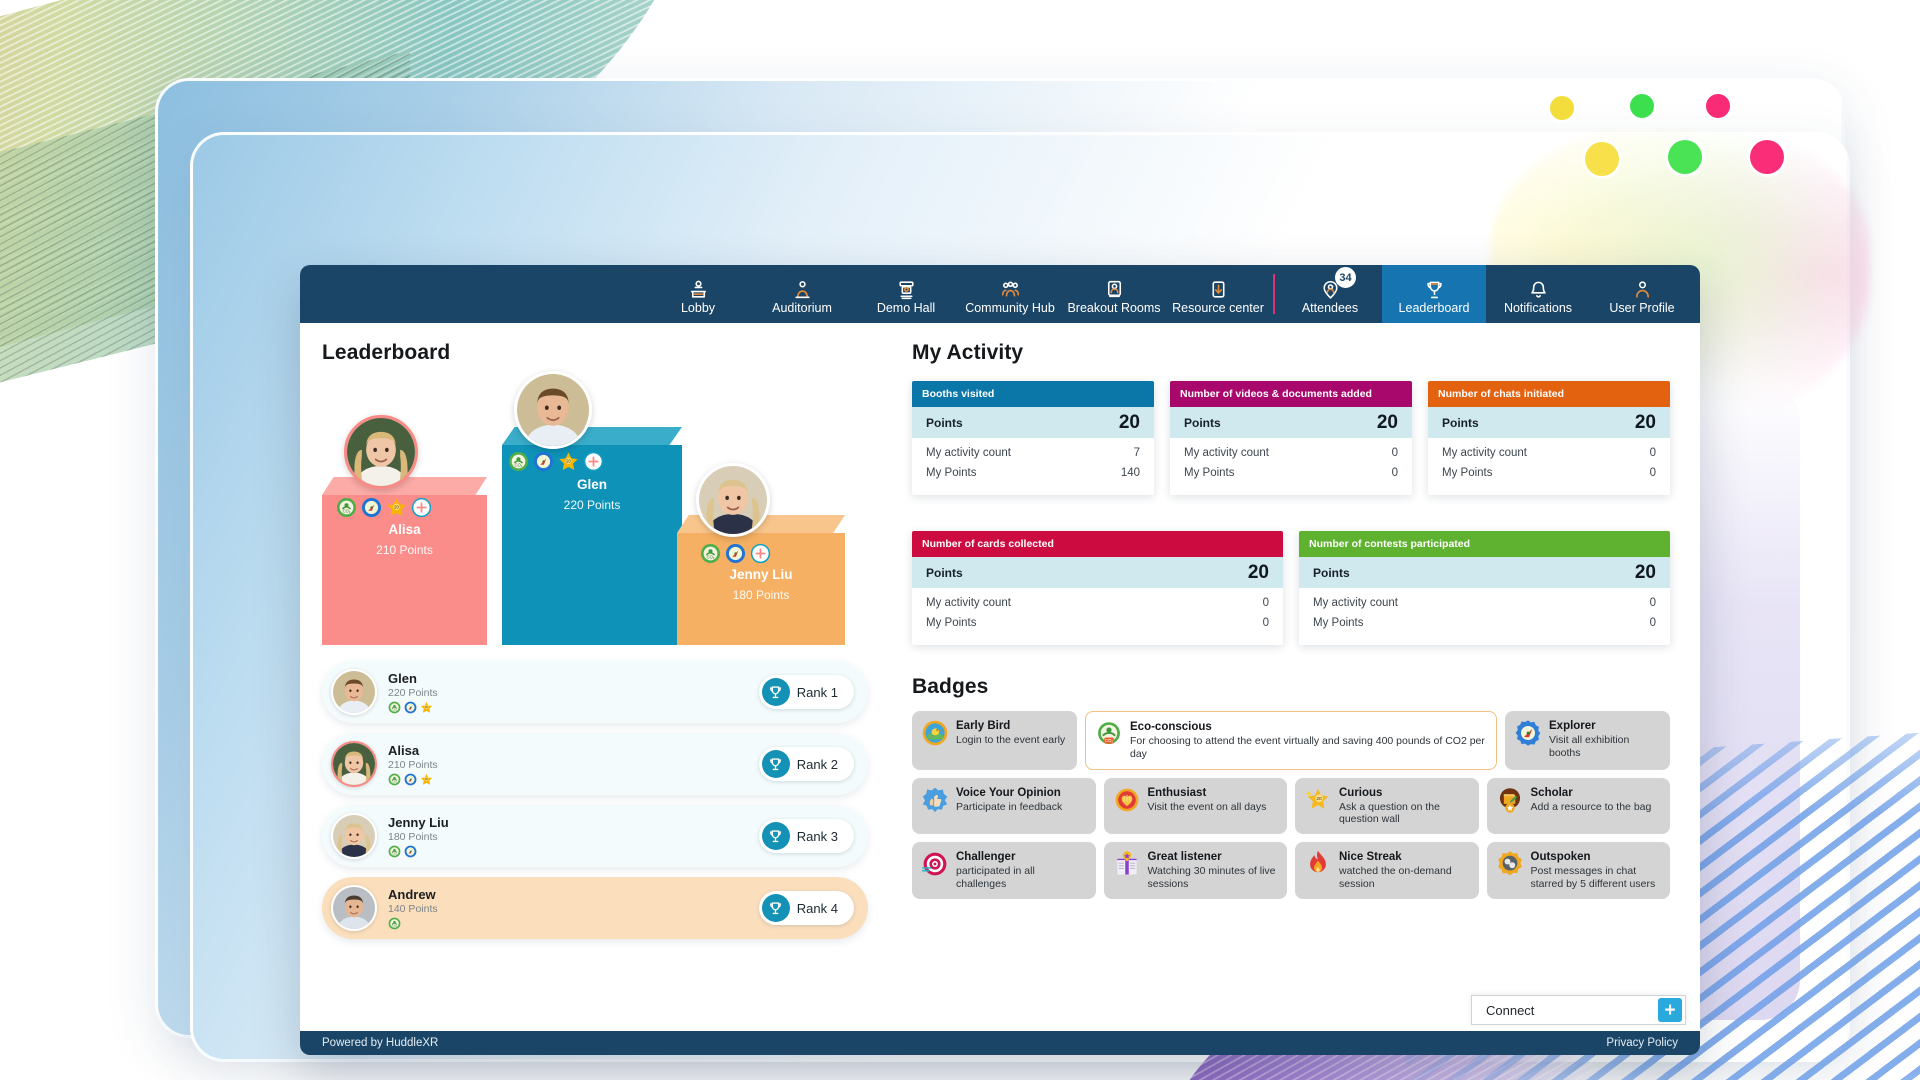 Image resolution: width=1920 pixels, height=1080 pixels. I want to click on my-activity-title: My Activity, so click(968, 352).